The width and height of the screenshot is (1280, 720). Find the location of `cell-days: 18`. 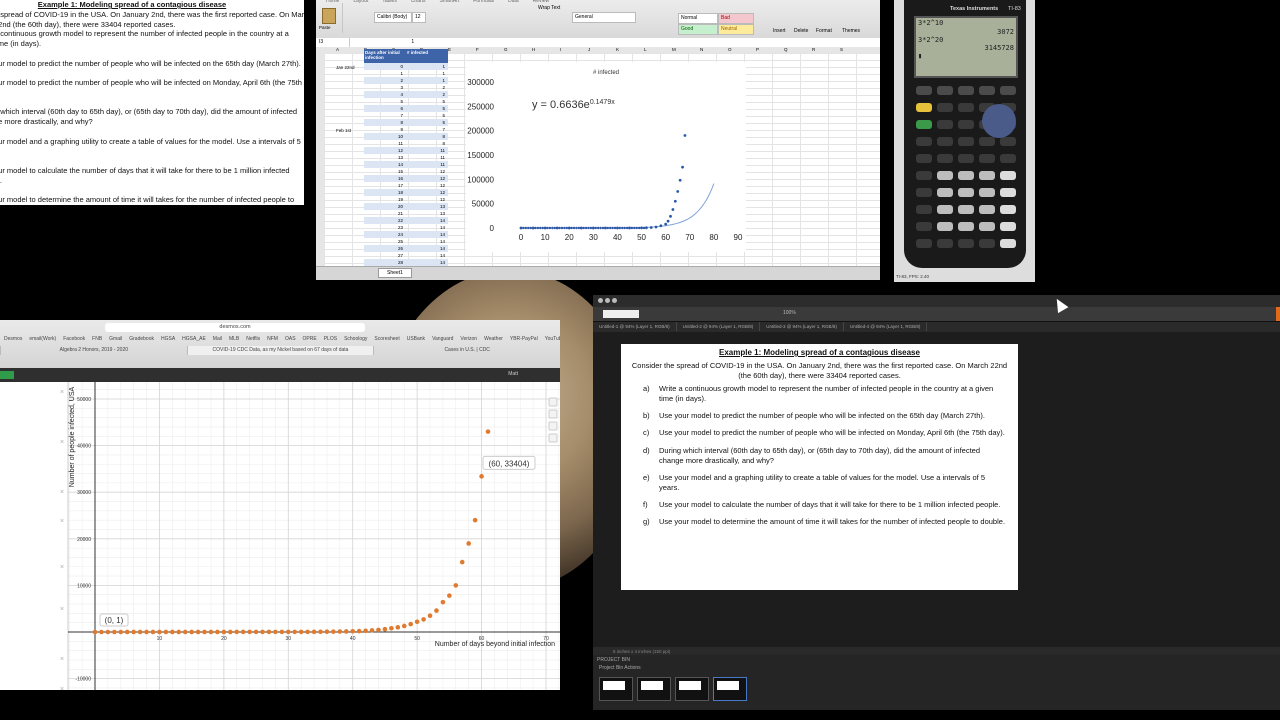

cell-days: 18 is located at coordinates (385, 192).